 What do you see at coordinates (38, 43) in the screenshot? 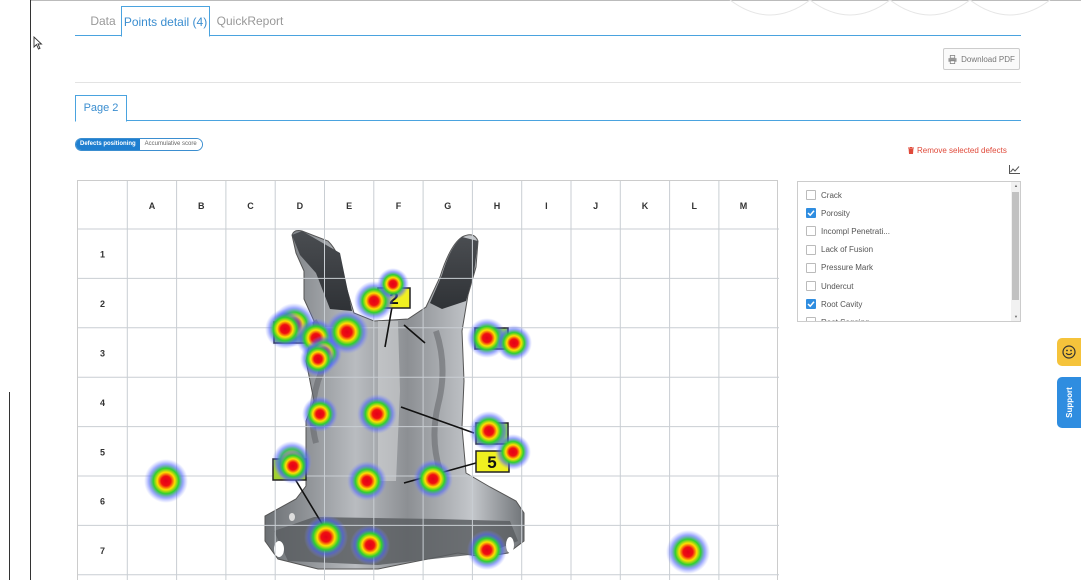
I see `mouse-cursor-icon` at bounding box center [38, 43].